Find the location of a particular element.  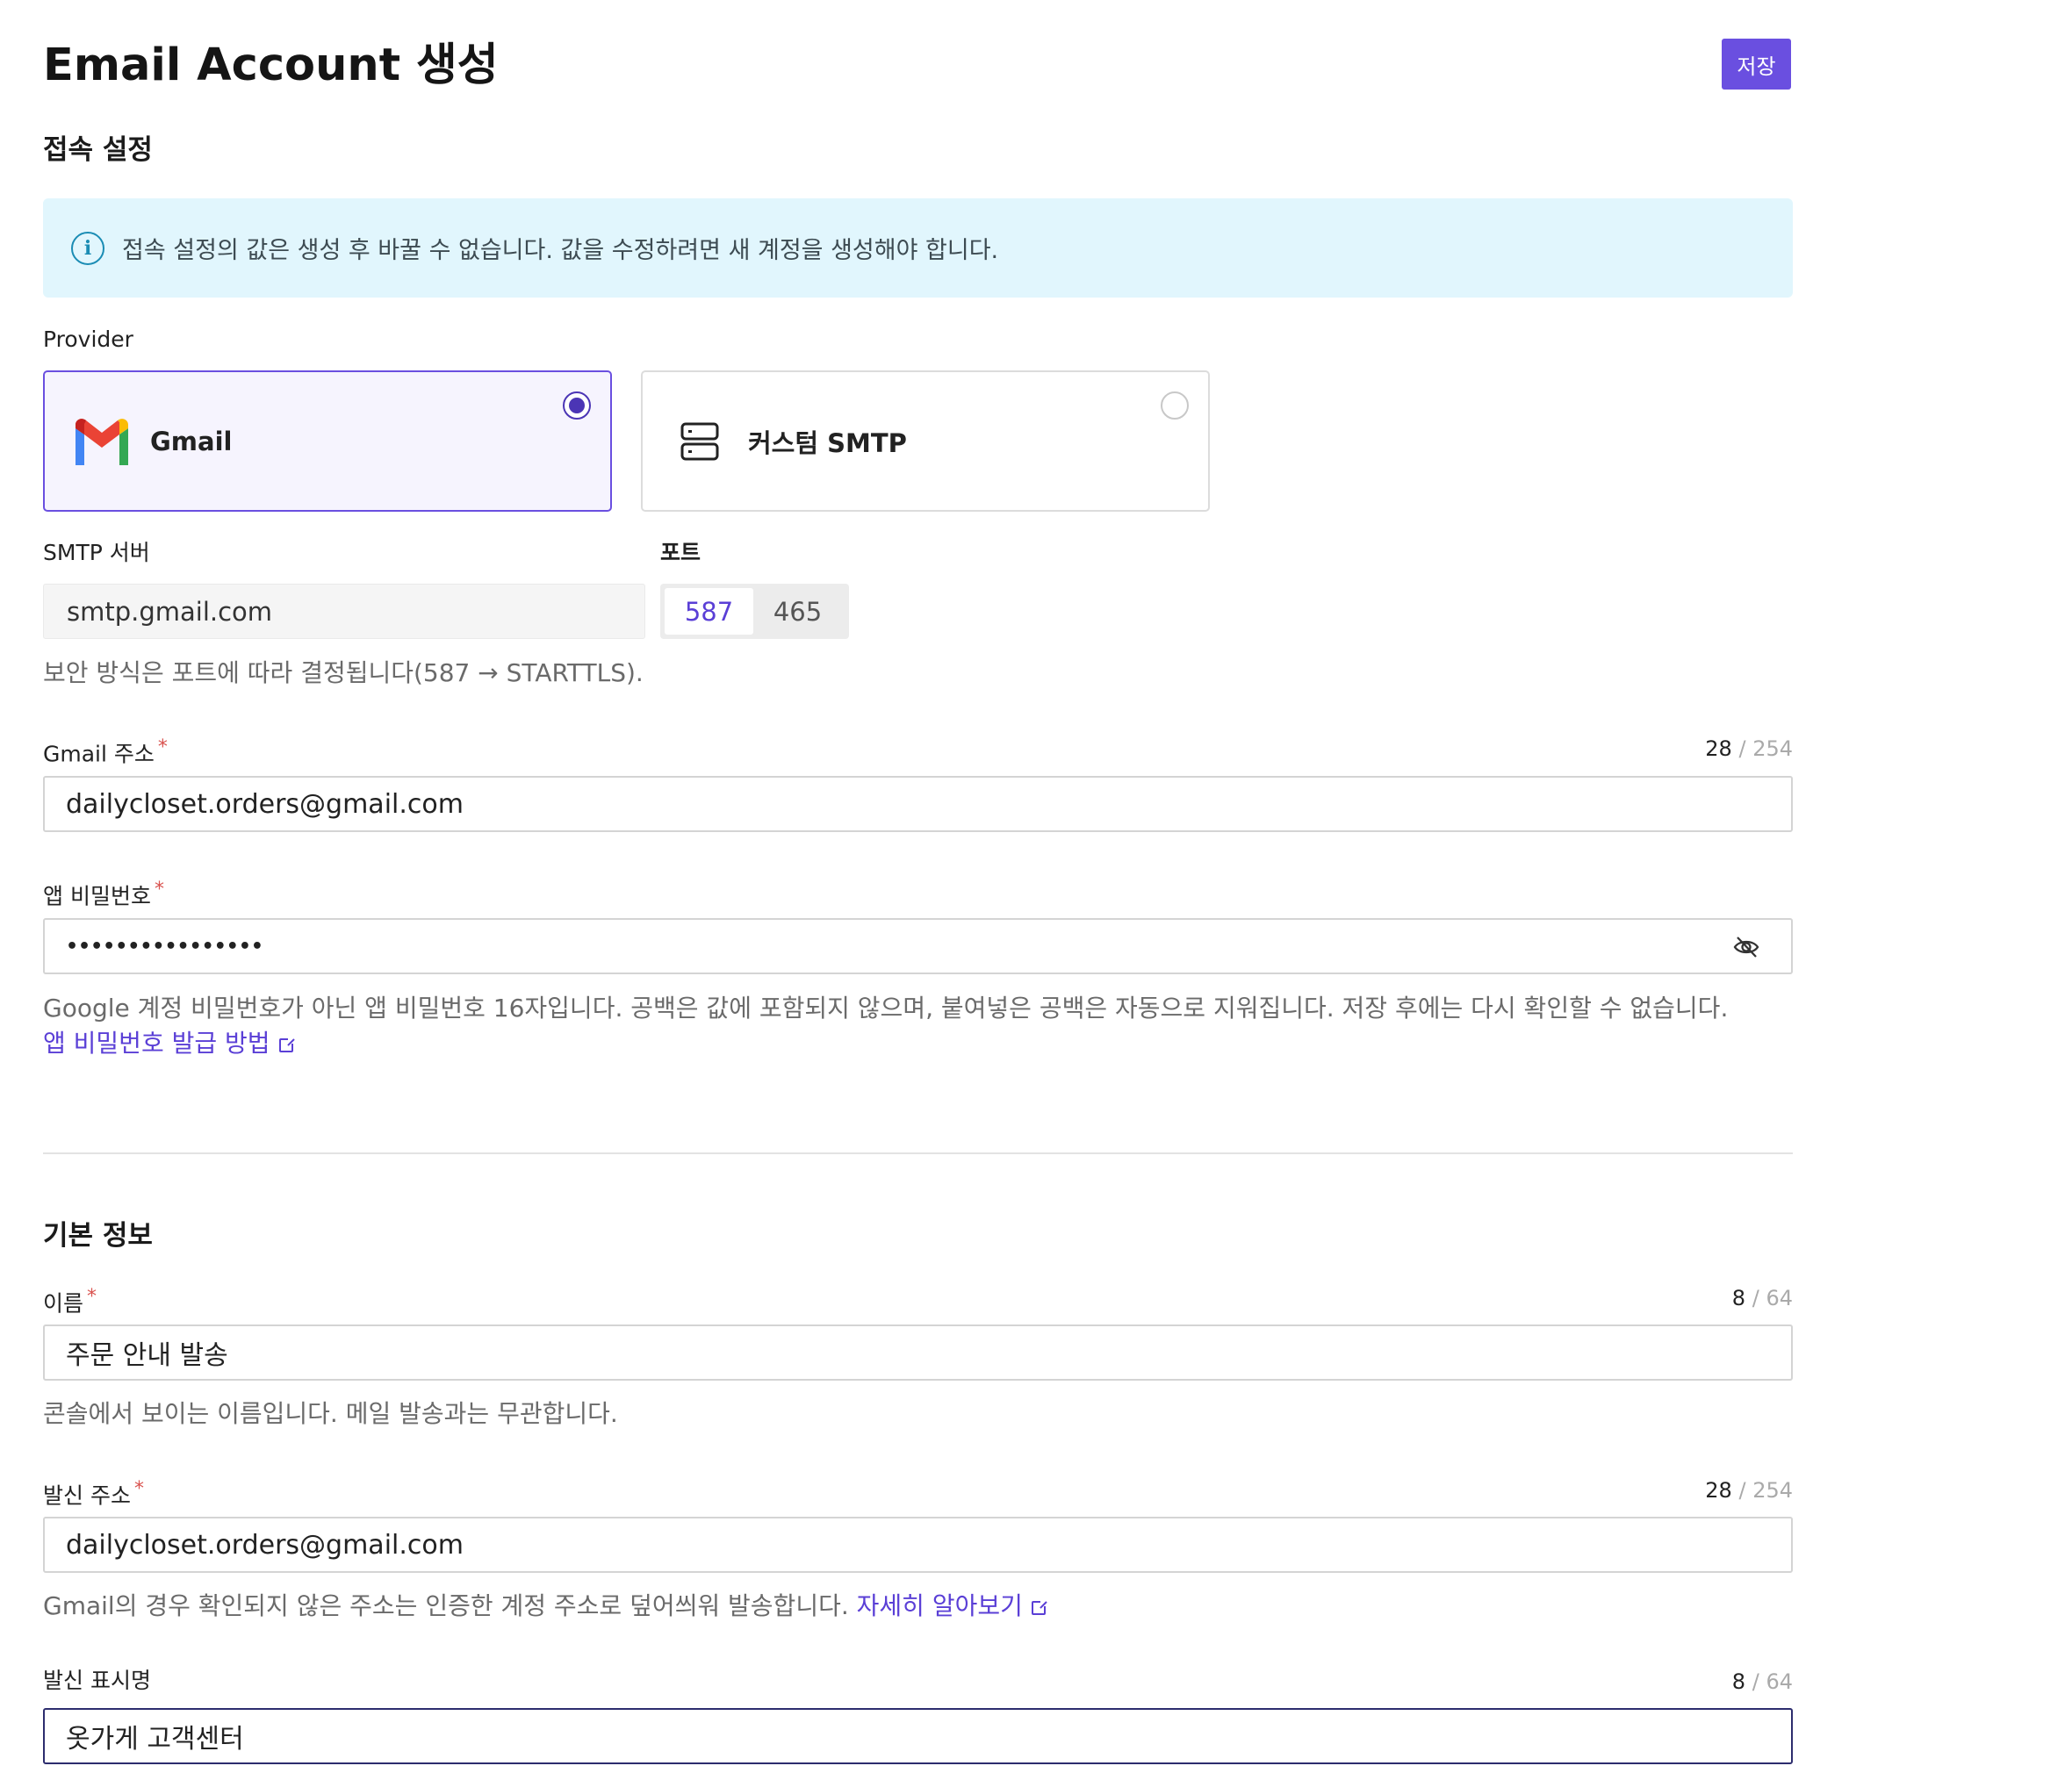

name-help: 콘솔에서 보이는 이름입니다. 메일 발송과는 무관합니다. is located at coordinates (330, 1414).